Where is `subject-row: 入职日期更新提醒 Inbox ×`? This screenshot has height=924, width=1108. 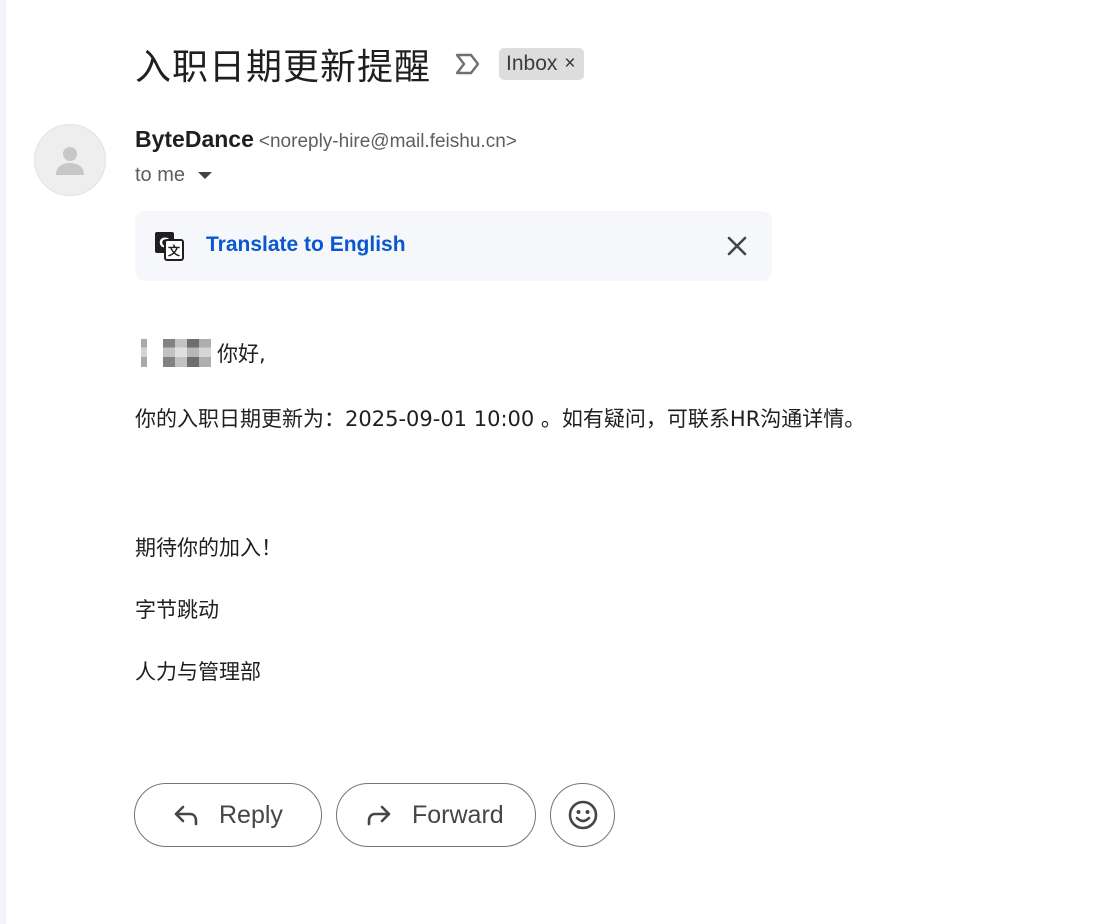
subject-row: 入职日期更新提醒 Inbox × is located at coordinates (359, 64).